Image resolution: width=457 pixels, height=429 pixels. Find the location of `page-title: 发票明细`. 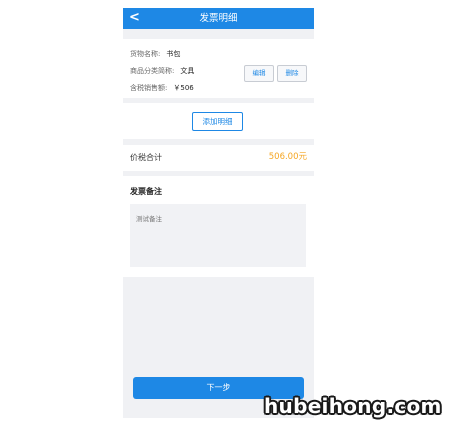

page-title: 发票明细 is located at coordinates (218, 18).